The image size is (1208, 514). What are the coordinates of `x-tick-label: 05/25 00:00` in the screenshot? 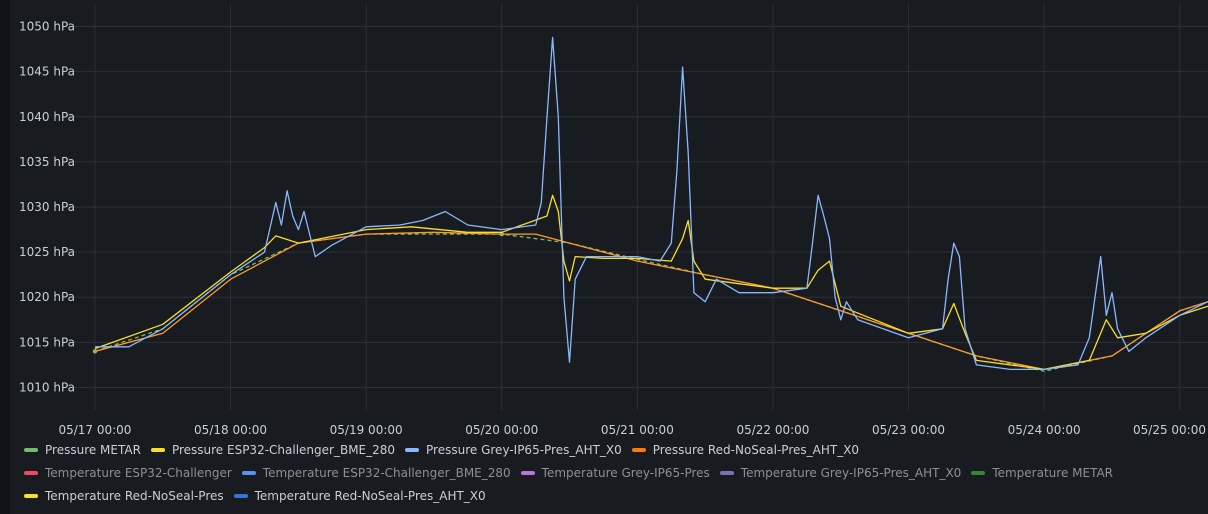 It's located at (1169, 430).